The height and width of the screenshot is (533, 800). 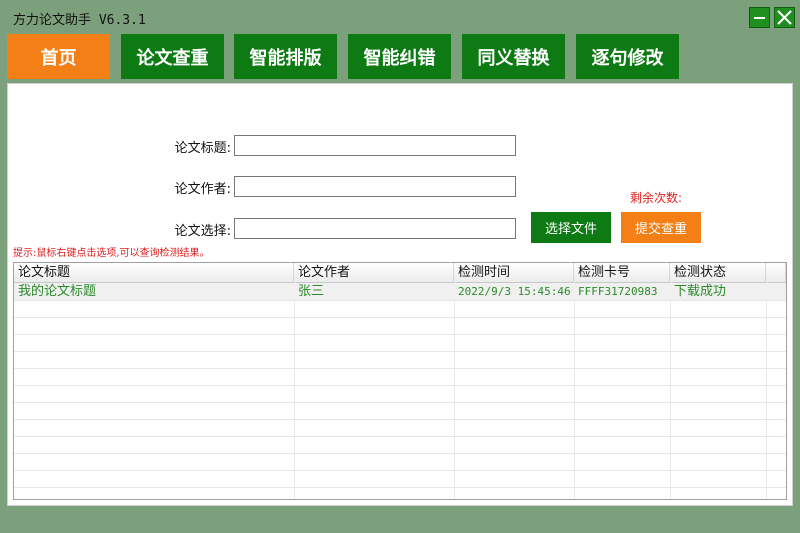 What do you see at coordinates (776, 272) in the screenshot?
I see `column-header-spacer` at bounding box center [776, 272].